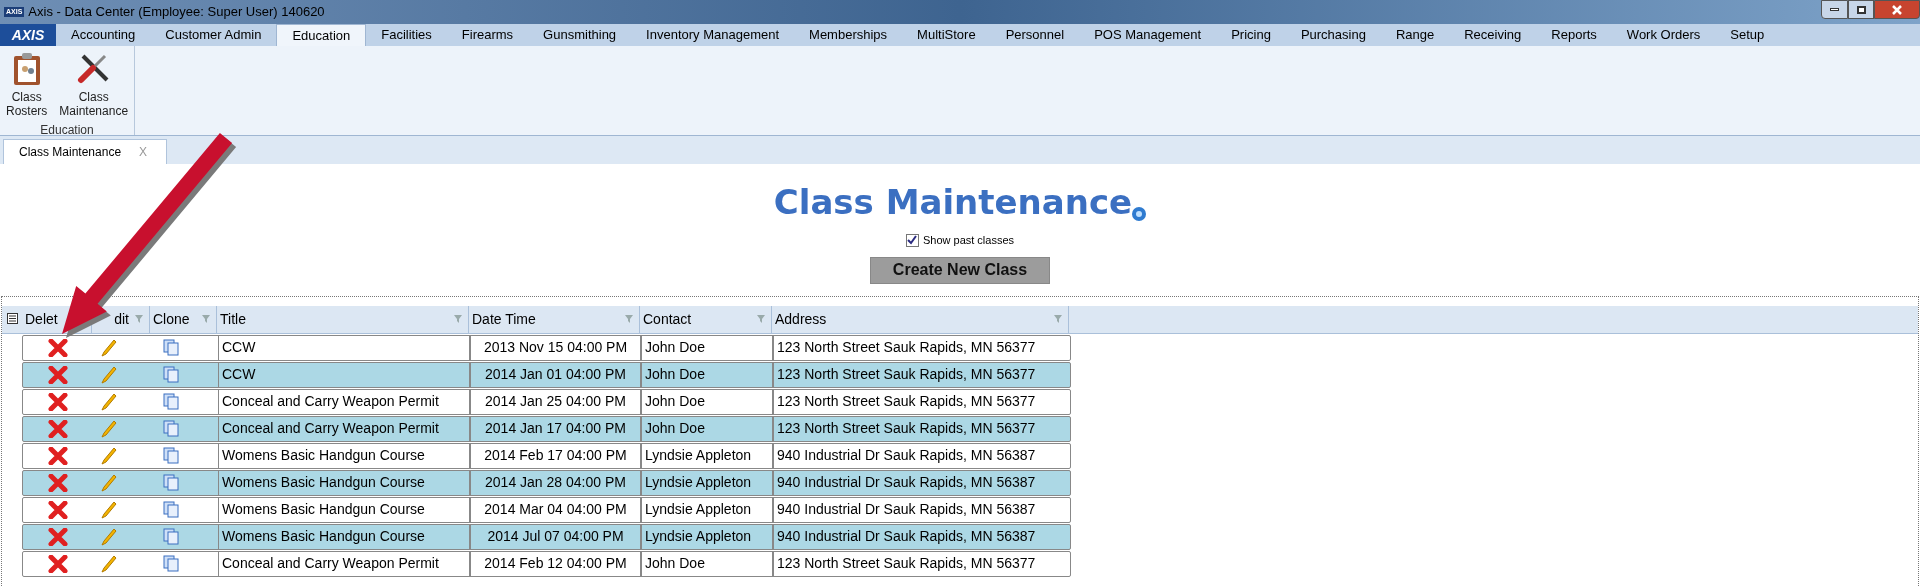 Image resolution: width=1920 pixels, height=587 pixels. I want to click on table-row: Conceal and Carry Weapon Permit 2014 Feb 12 04:00 PM John Doe 123 North Street Sauk Rapids, MN 56377, so click(546, 563).